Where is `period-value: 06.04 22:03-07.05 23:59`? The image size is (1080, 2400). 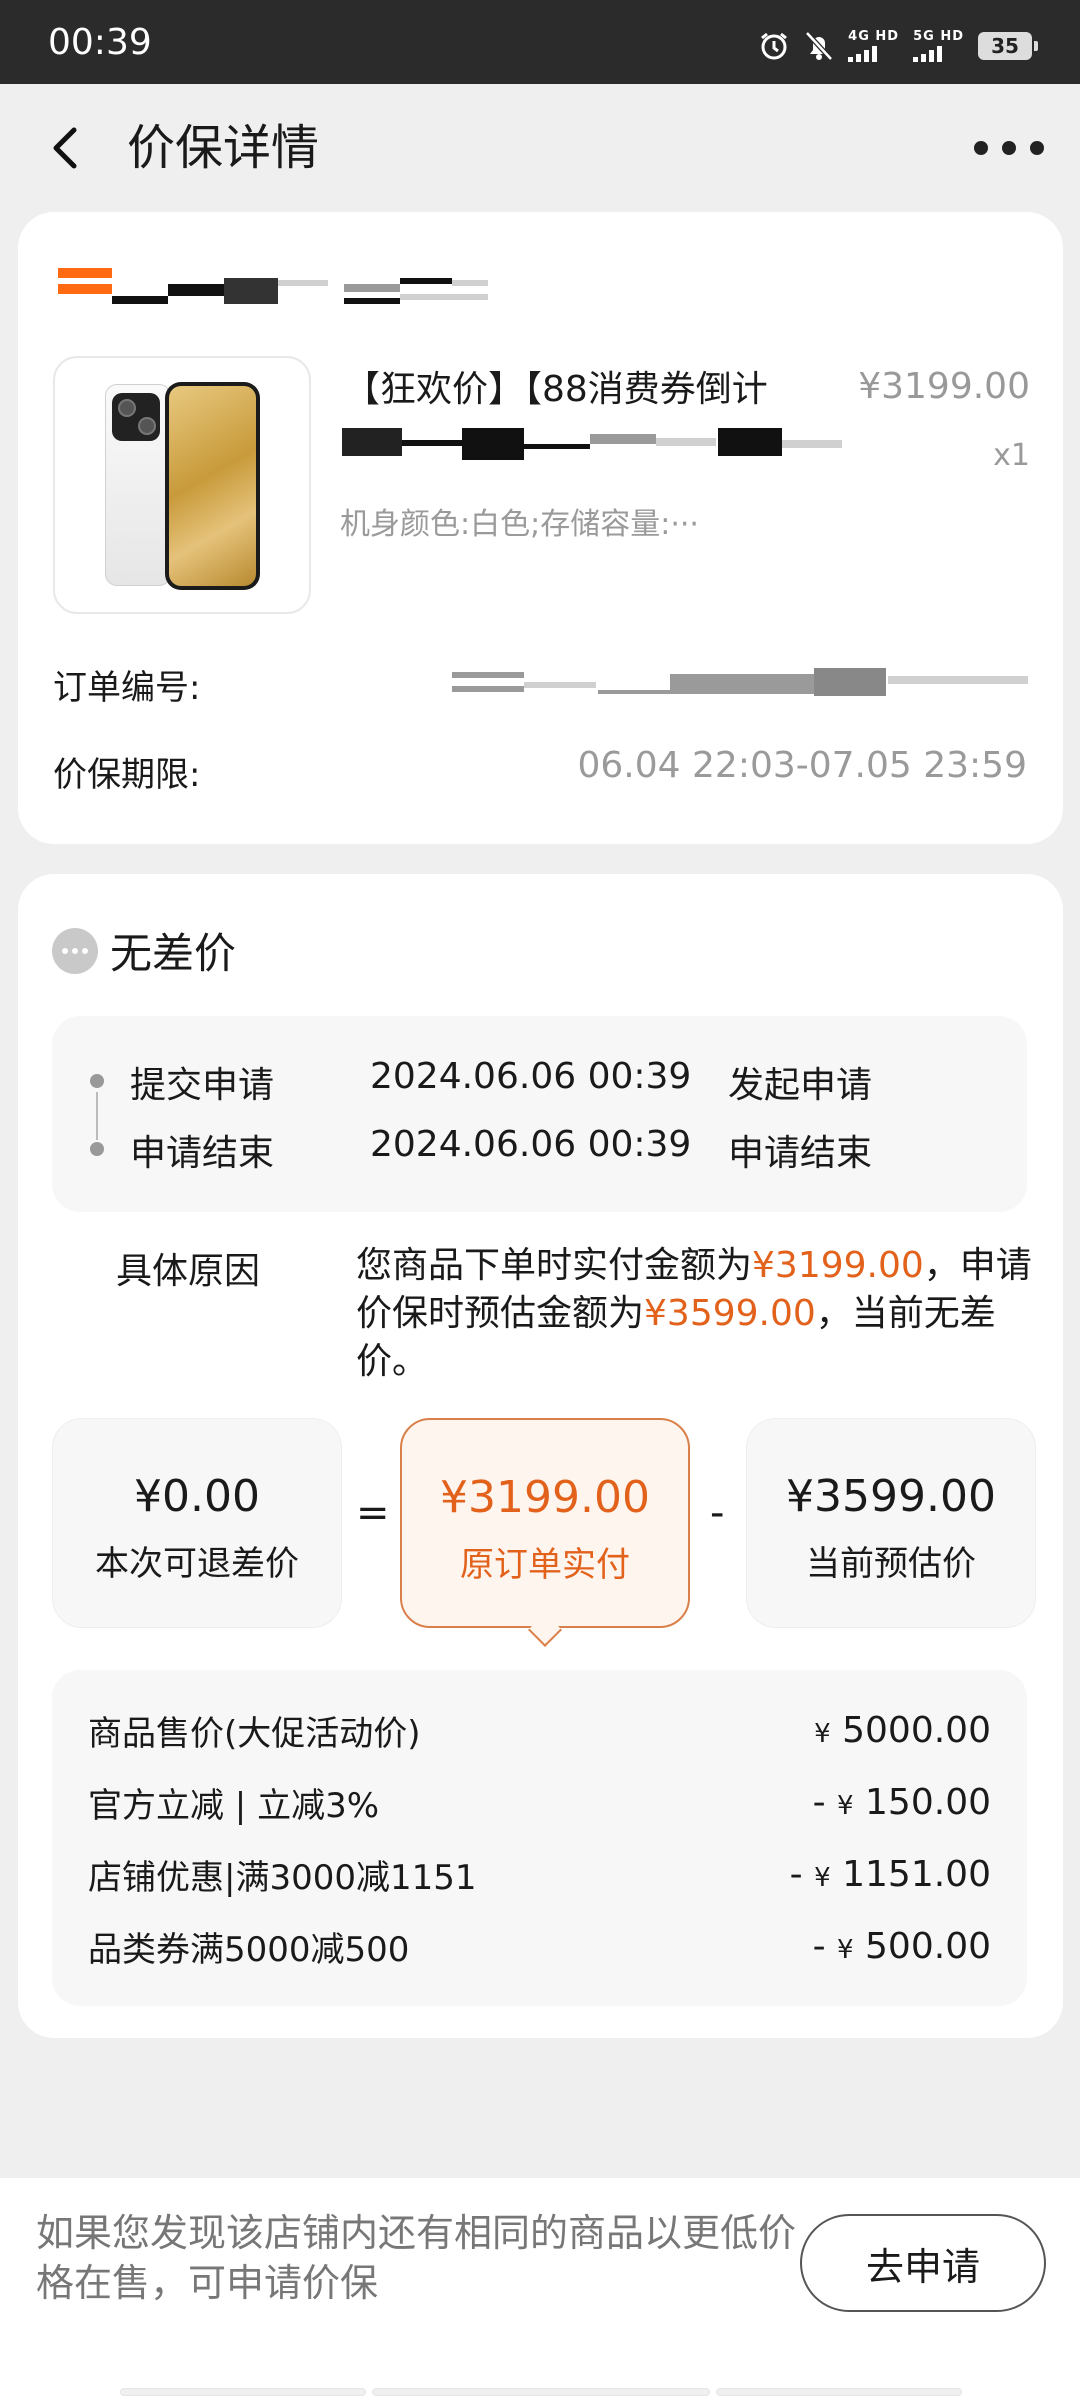 period-value: 06.04 22:03-07.05 23:59 is located at coordinates (802, 765).